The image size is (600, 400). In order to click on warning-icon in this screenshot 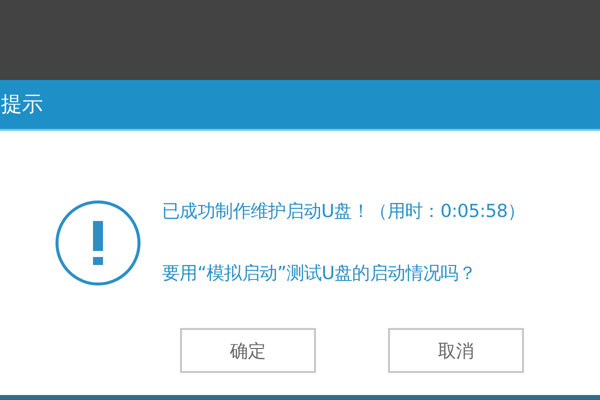, I will do `click(98, 243)`.